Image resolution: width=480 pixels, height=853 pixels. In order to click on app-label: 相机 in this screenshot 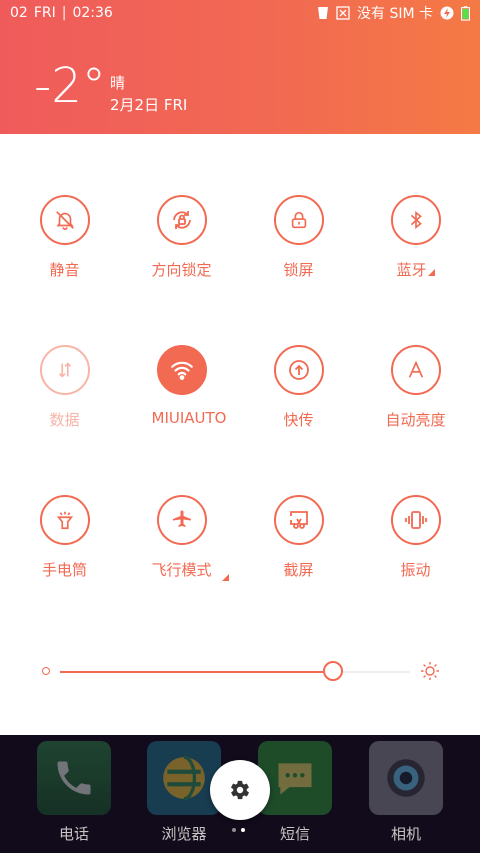, I will do `click(405, 834)`.